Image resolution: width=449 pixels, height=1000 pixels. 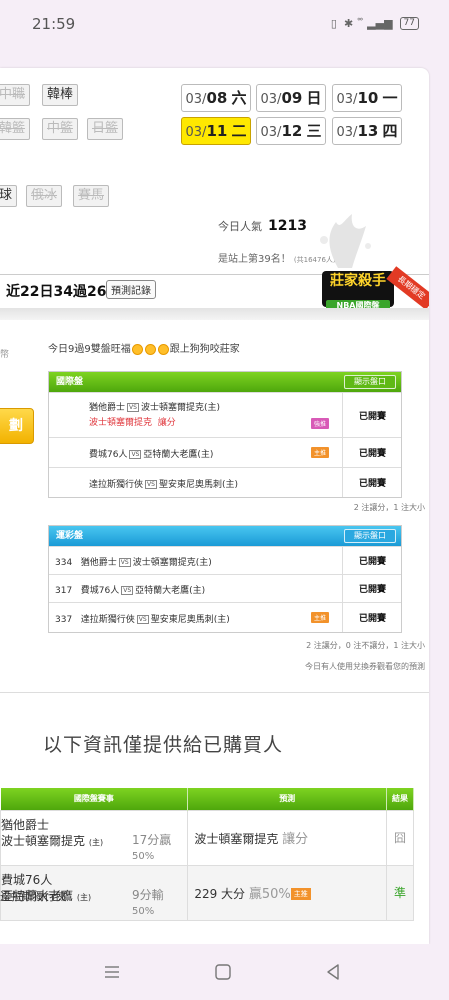 I want to click on signal-4g-icon: ▂▄▆, so click(x=380, y=23).